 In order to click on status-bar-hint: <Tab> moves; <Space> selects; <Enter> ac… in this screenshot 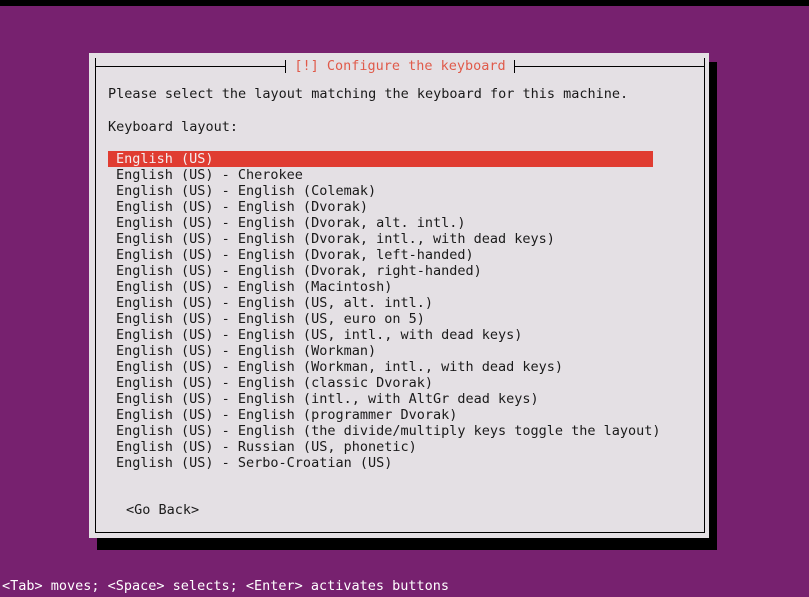, I will do `click(404, 586)`.